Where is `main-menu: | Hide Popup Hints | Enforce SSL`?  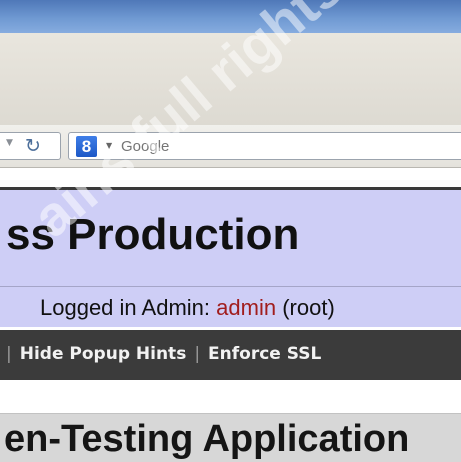 main-menu: | Hide Popup Hints | Enforce SSL is located at coordinates (230, 355).